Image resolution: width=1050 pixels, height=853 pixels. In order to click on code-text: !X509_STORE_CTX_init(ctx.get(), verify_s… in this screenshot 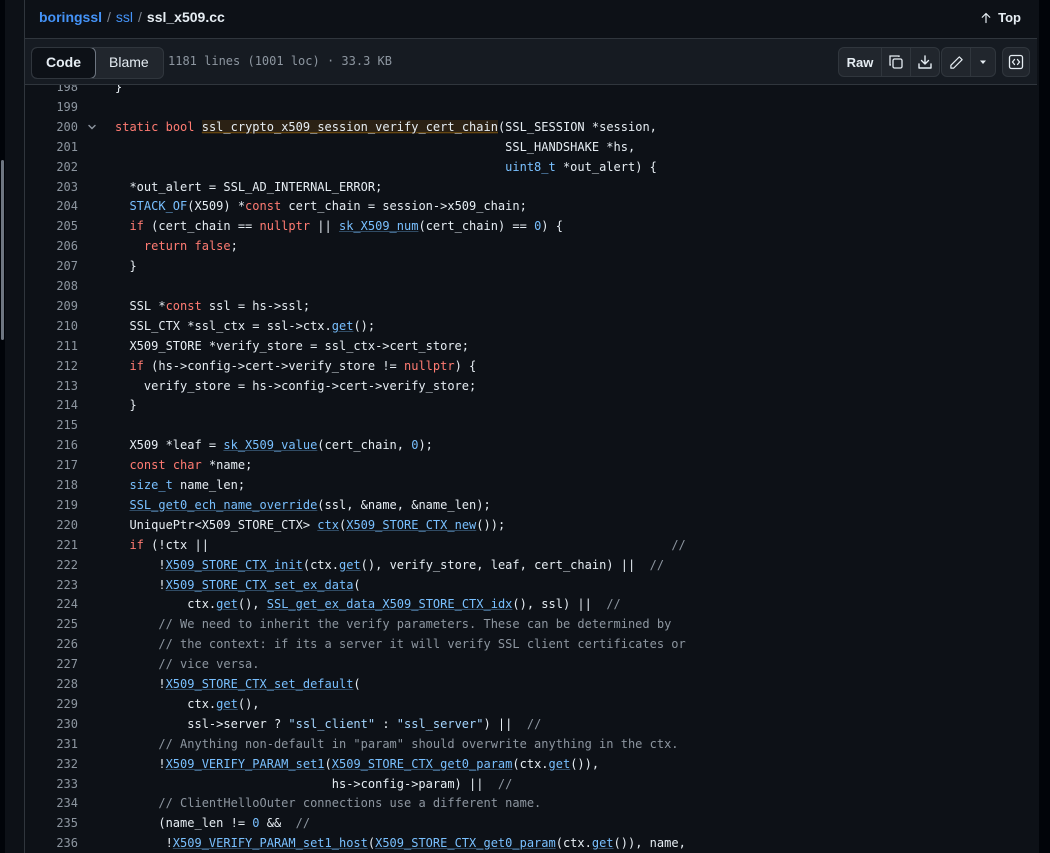, I will do `click(390, 564)`.